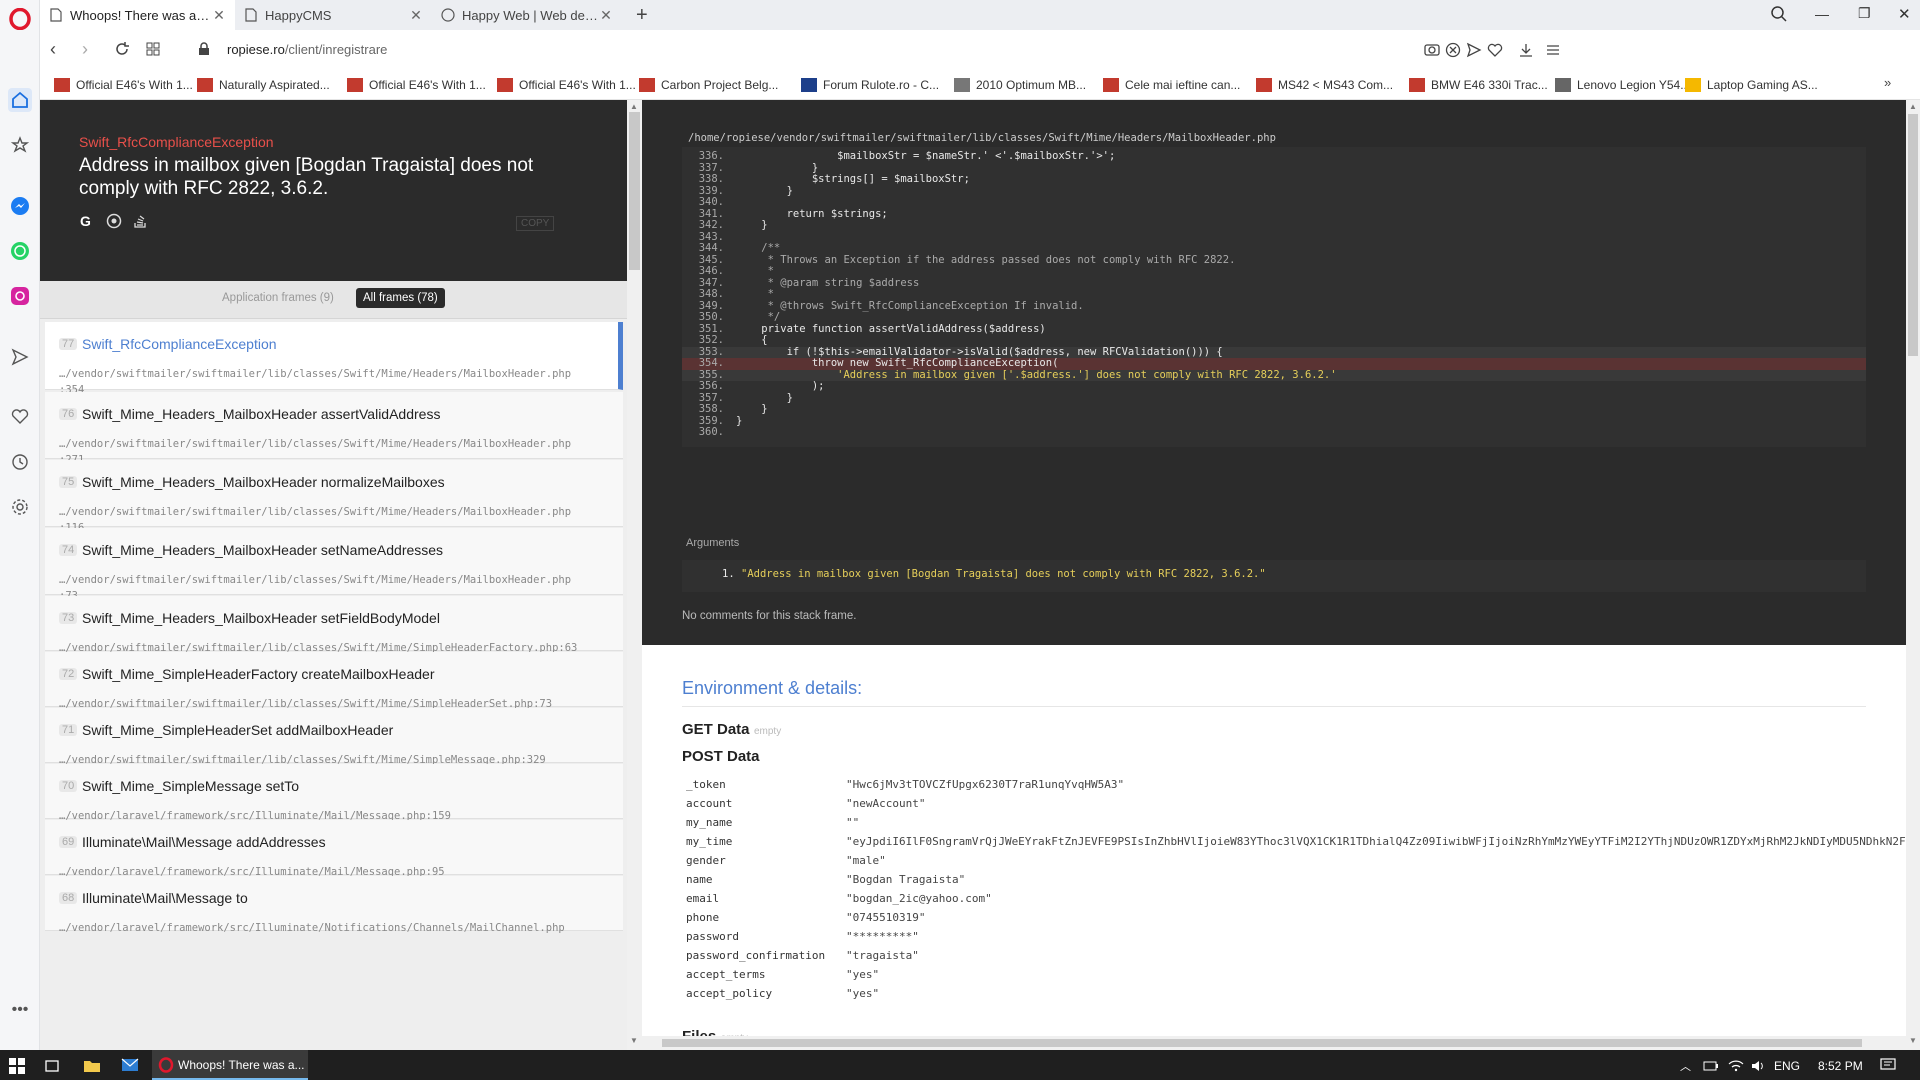 This screenshot has height=1080, width=1920. Describe the element at coordinates (711, 294) in the screenshot. I see `line-number: 348.` at that location.